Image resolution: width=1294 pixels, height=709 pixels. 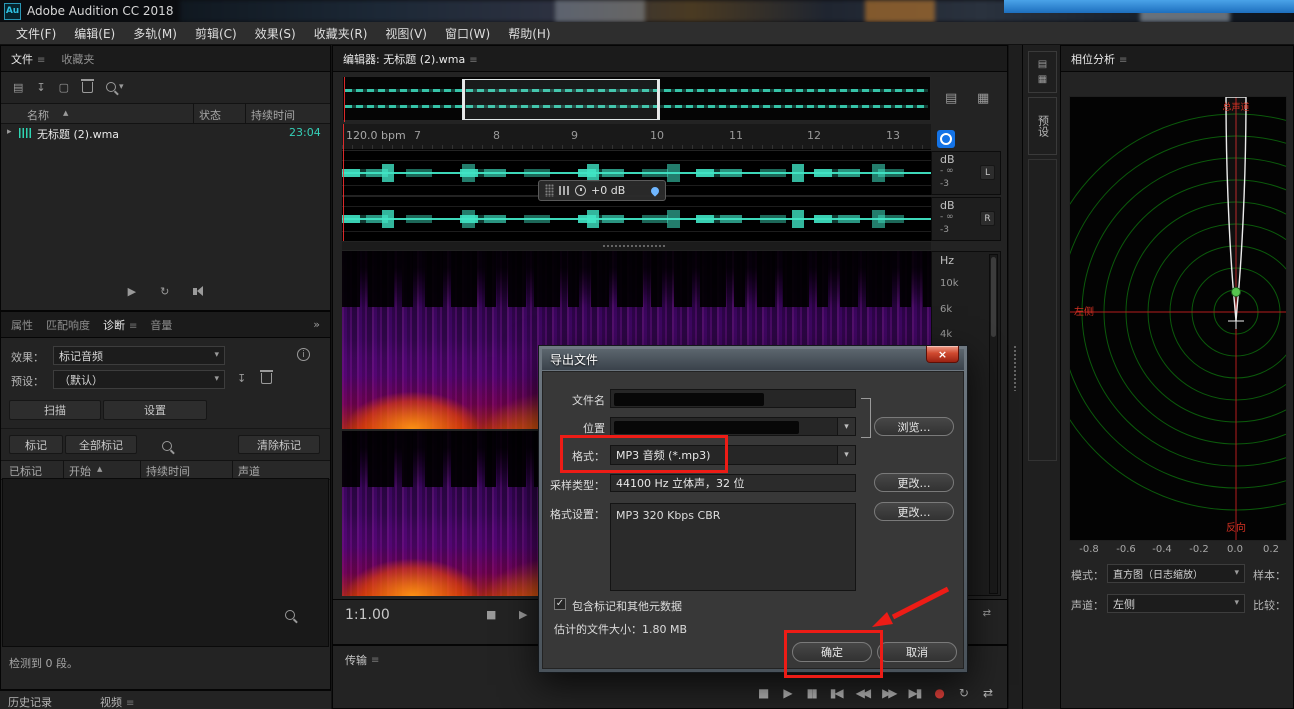 I want to click on mini-stop-icon: ■, so click(x=491, y=614).